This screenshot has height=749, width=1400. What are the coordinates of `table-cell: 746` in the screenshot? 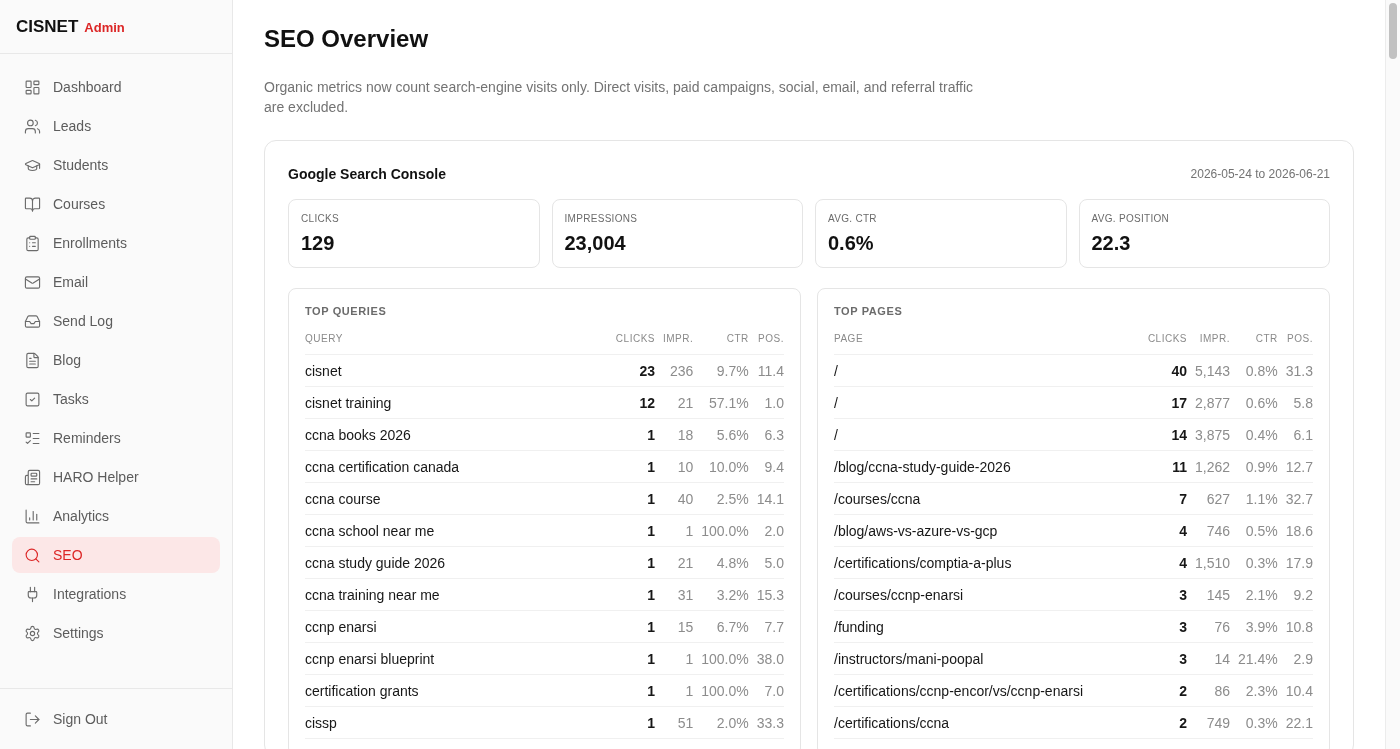 It's located at (1209, 530).